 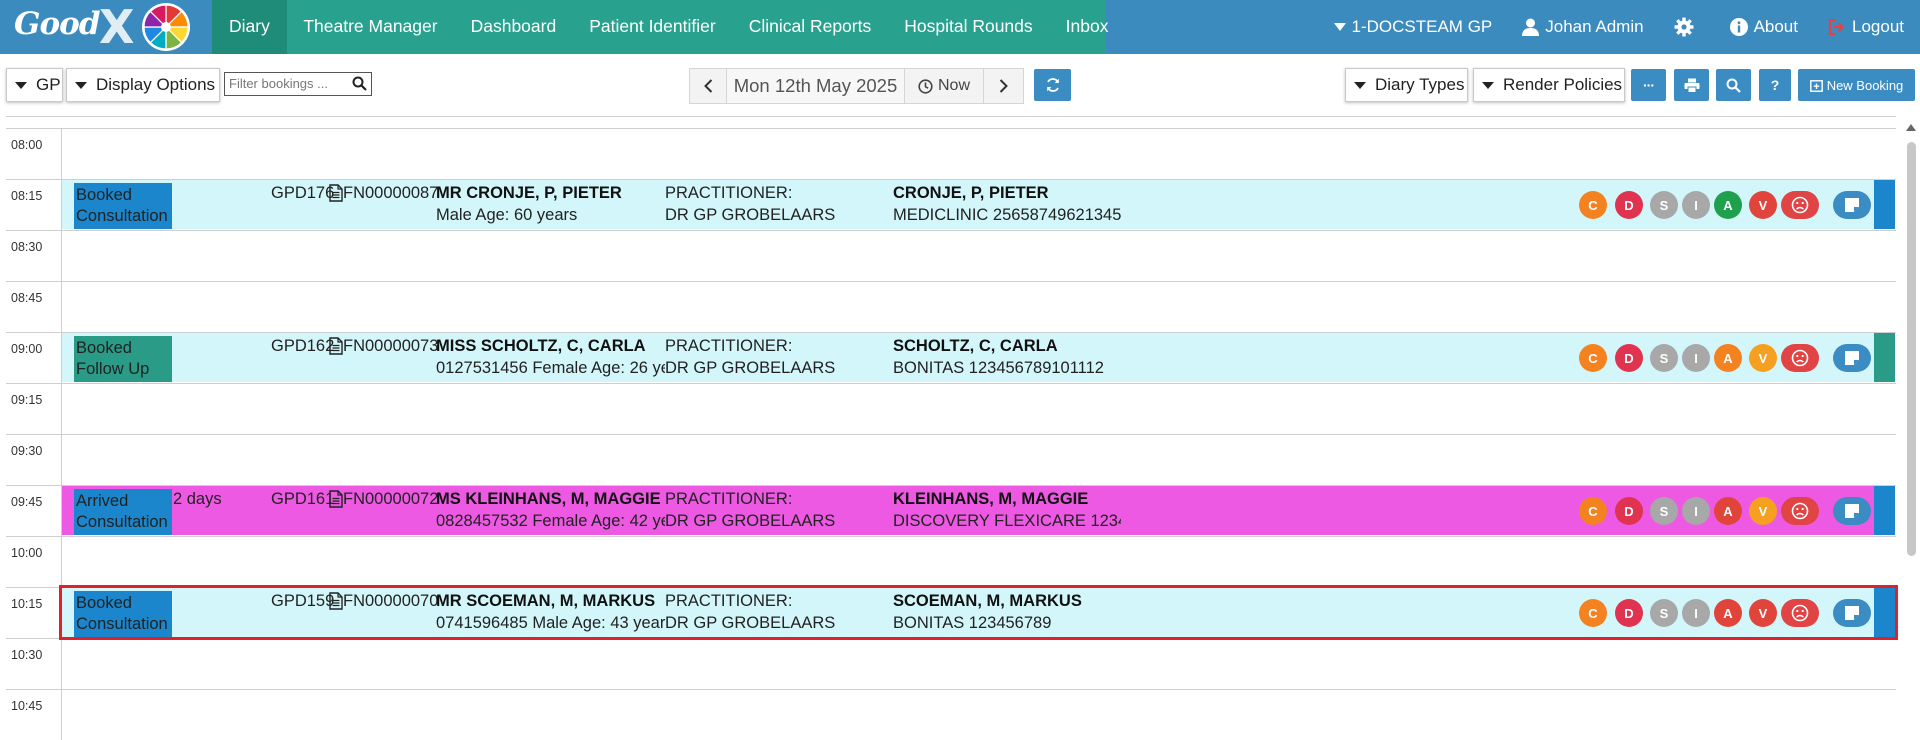 I want to click on booking-status-text: Arrived, so click(x=102, y=501).